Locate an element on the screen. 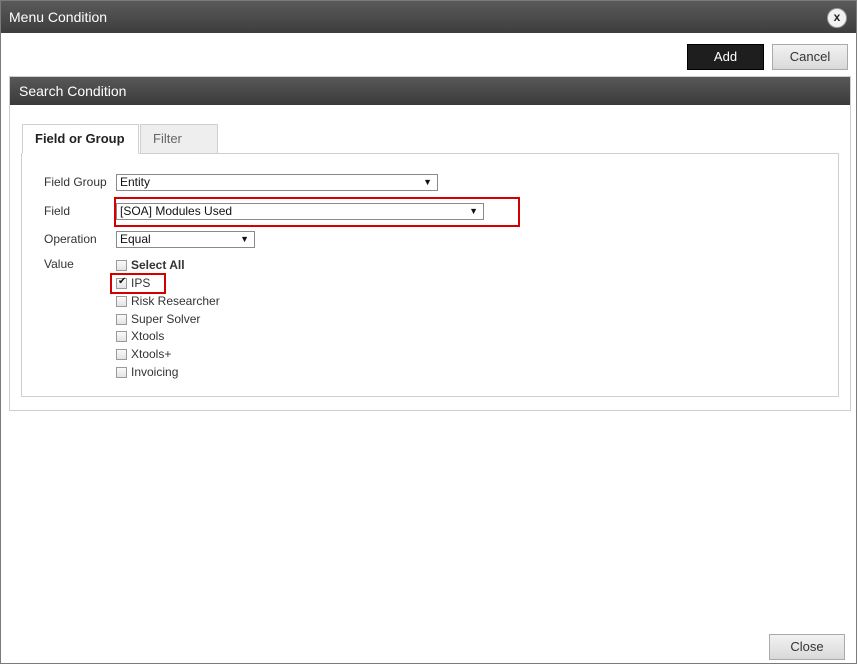 The width and height of the screenshot is (859, 665). value-label: Value is located at coordinates (59, 264).